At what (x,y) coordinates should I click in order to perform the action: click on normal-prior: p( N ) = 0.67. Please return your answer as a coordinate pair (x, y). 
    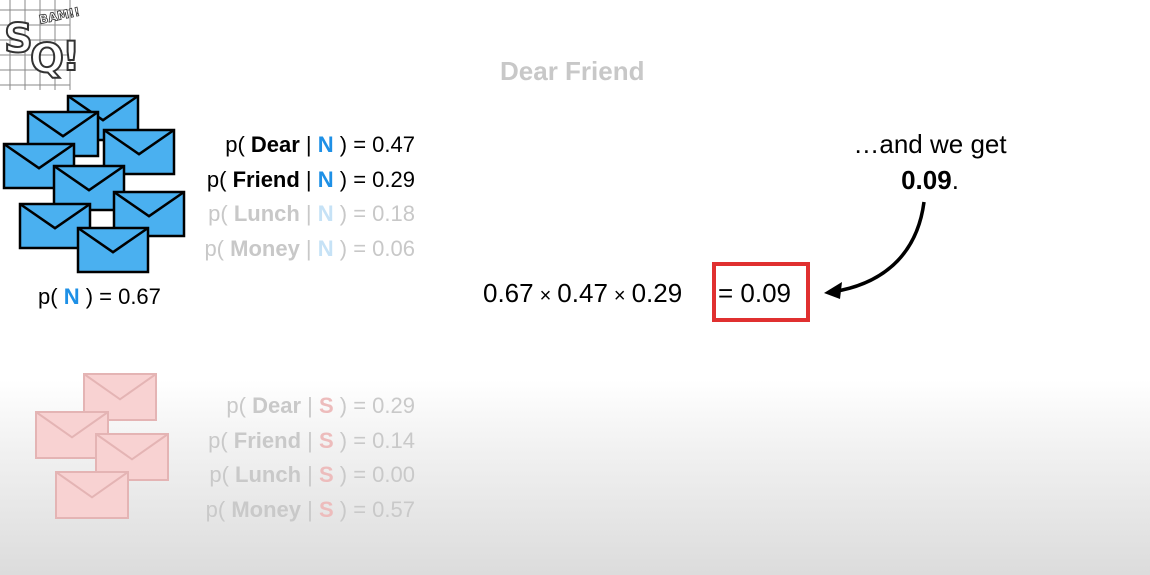
    Looking at the image, I should click on (99, 296).